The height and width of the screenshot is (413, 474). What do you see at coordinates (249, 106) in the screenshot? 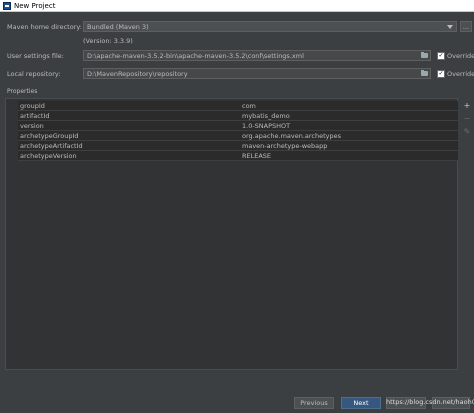
I see `property-value: com` at bounding box center [249, 106].